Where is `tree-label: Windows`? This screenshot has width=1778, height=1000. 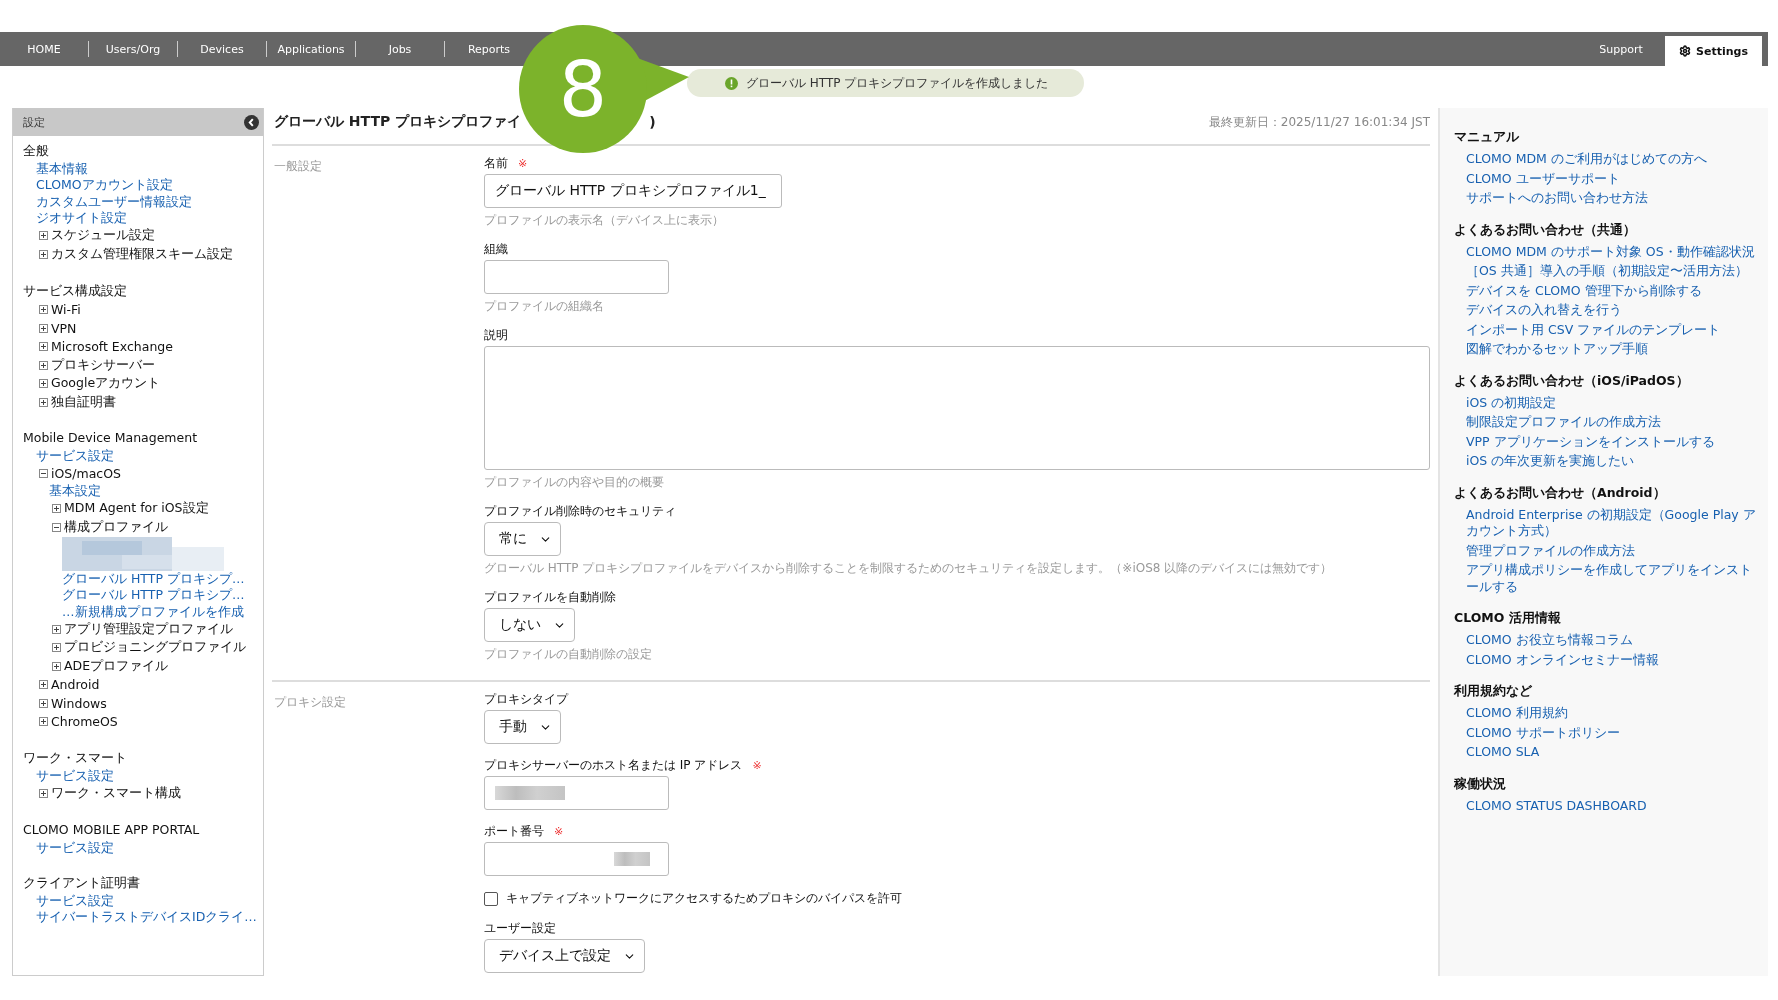
tree-label: Windows is located at coordinates (79, 703).